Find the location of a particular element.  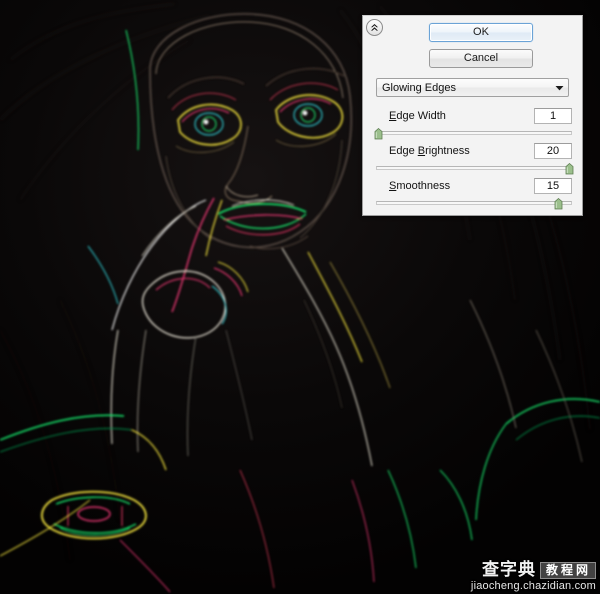

smoothness-slider-track is located at coordinates (474, 203).